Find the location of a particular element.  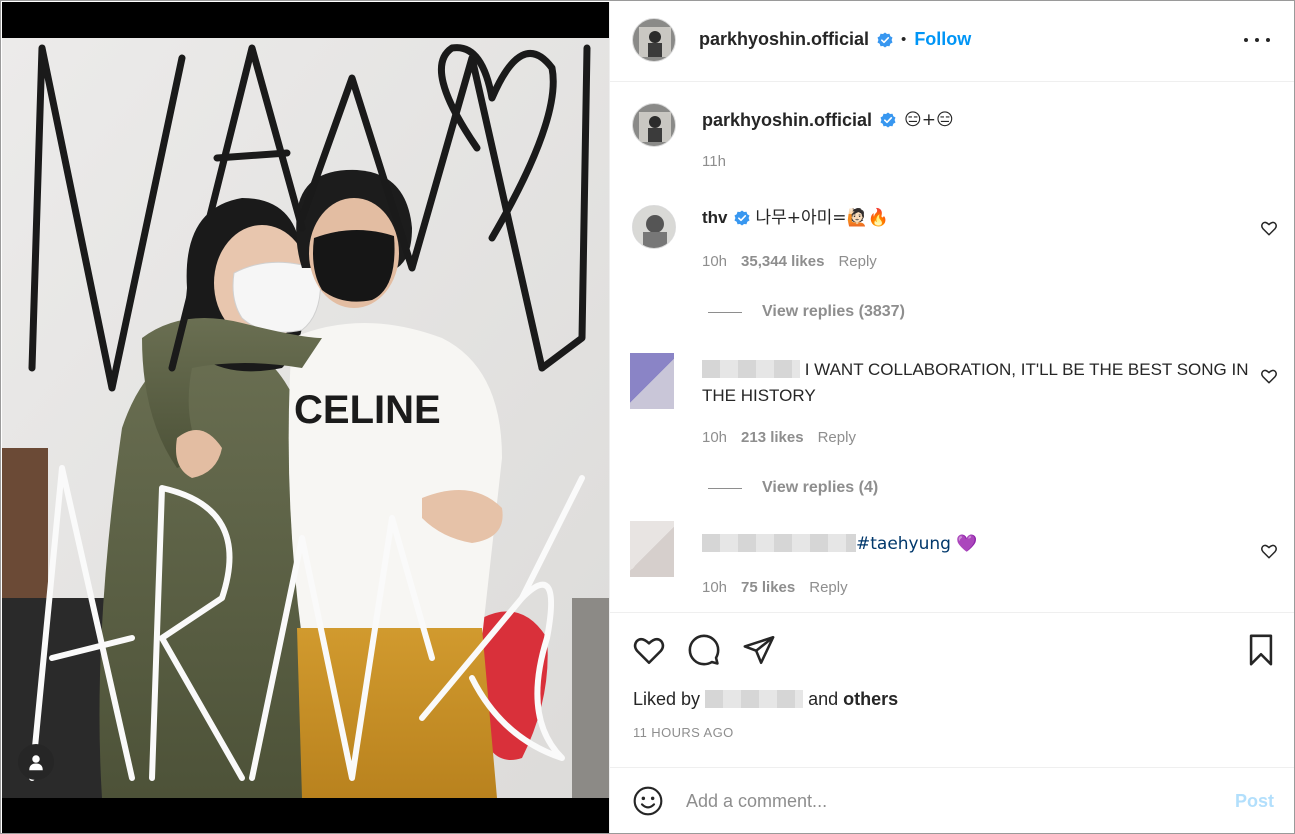

comment-bubble-icon is located at coordinates (704, 650).